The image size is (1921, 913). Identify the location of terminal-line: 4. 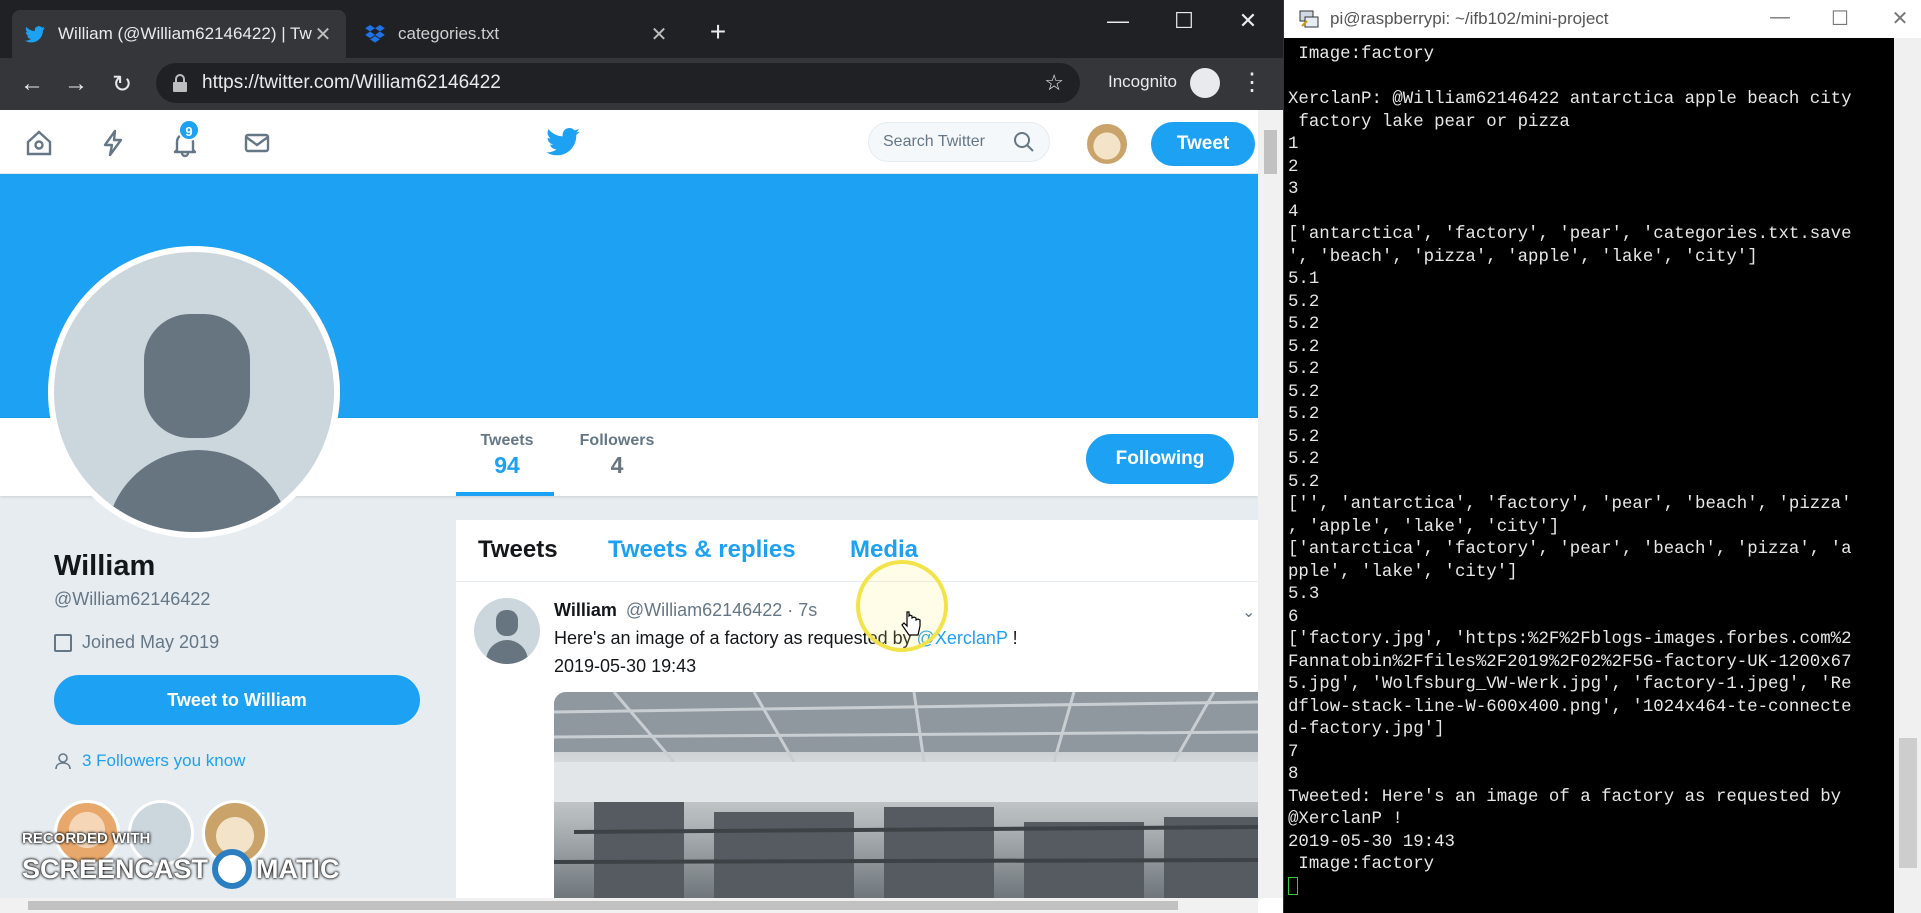
(1293, 212).